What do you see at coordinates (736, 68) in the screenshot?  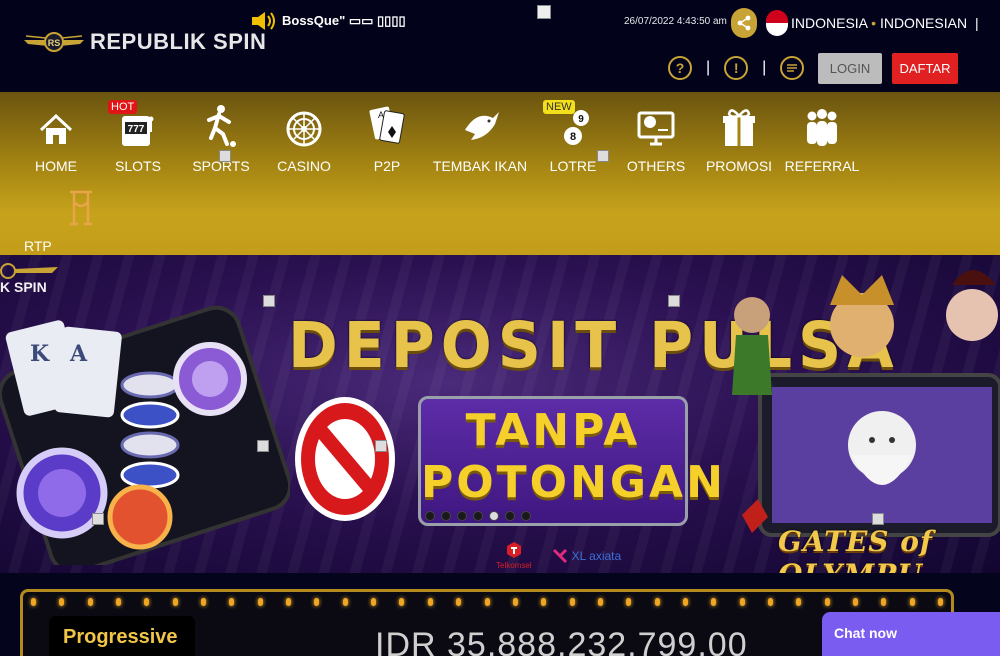 I see `info-icon: !` at bounding box center [736, 68].